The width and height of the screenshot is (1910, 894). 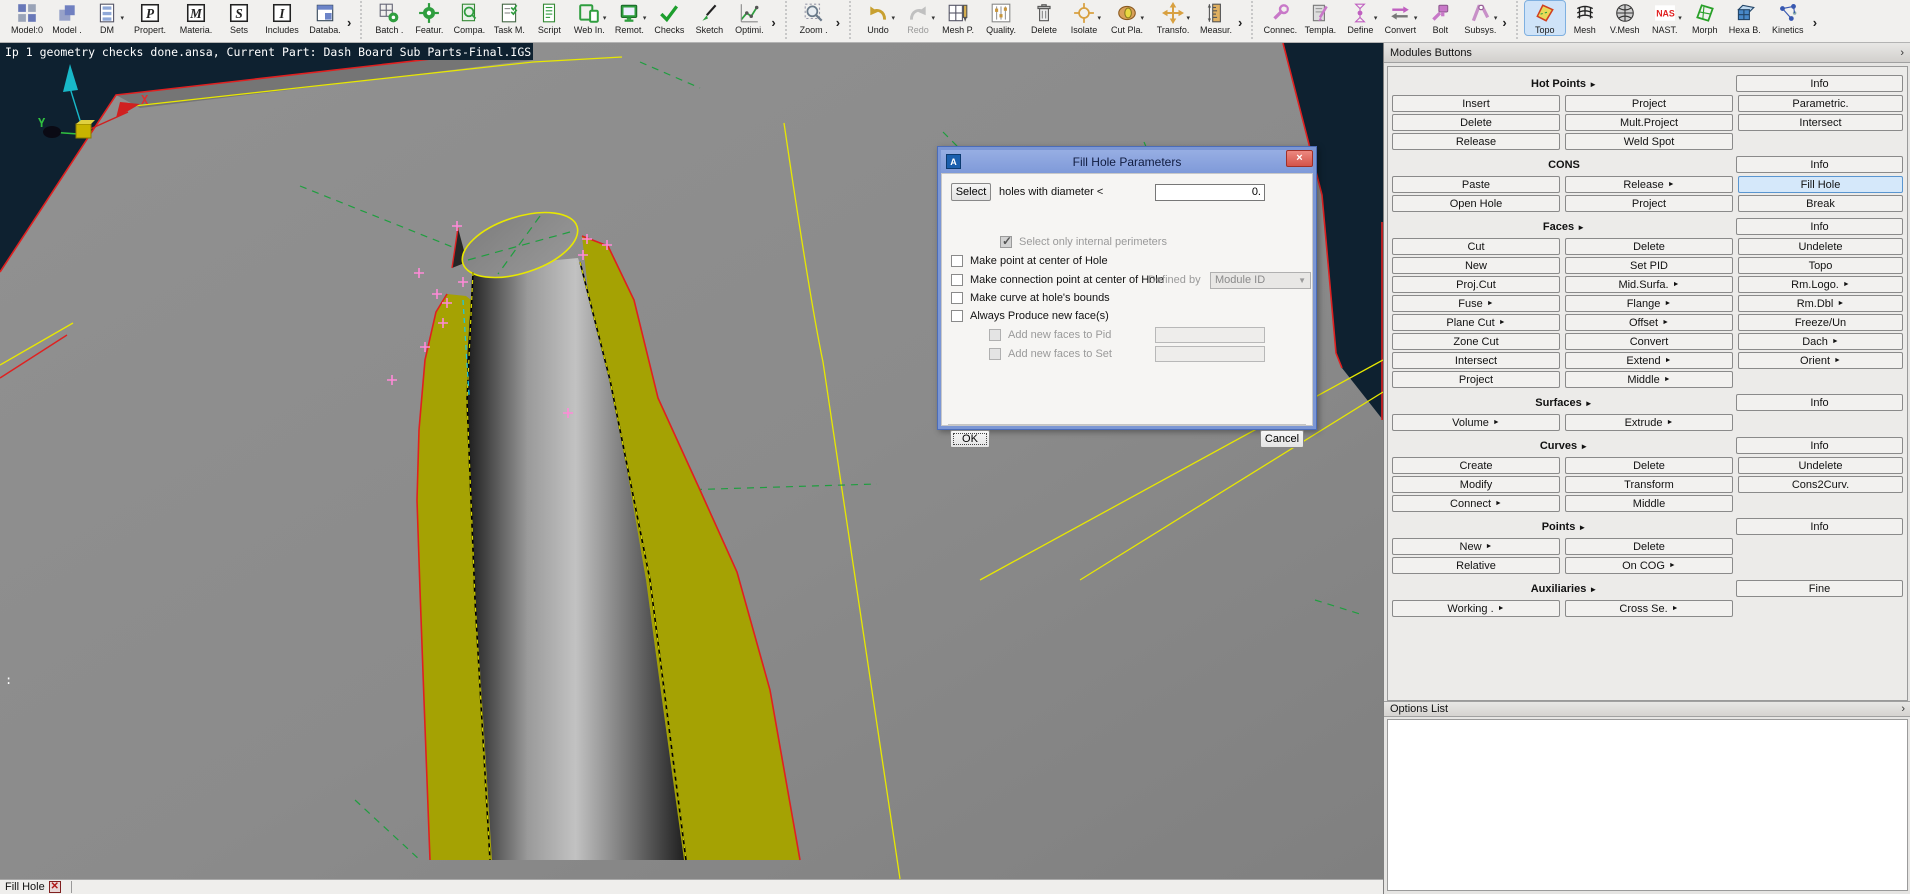 What do you see at coordinates (1649, 379) in the screenshot?
I see `sidebar-button-middle: Middle ►` at bounding box center [1649, 379].